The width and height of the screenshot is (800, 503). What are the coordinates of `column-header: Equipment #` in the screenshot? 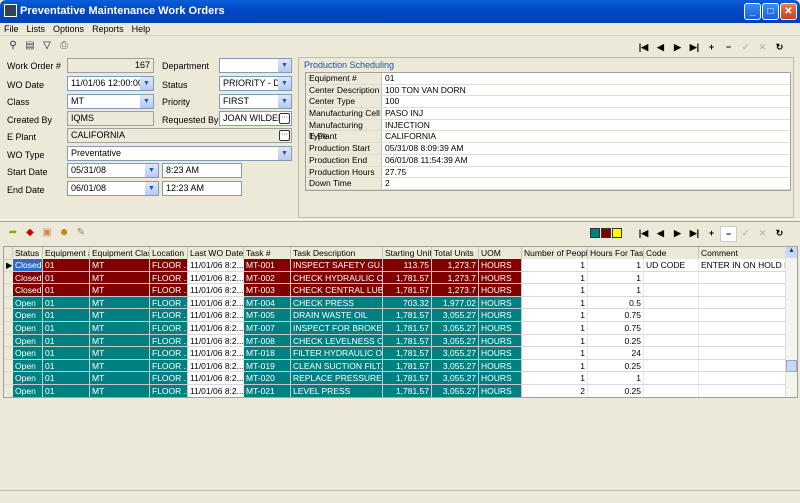 It's located at (66, 253).